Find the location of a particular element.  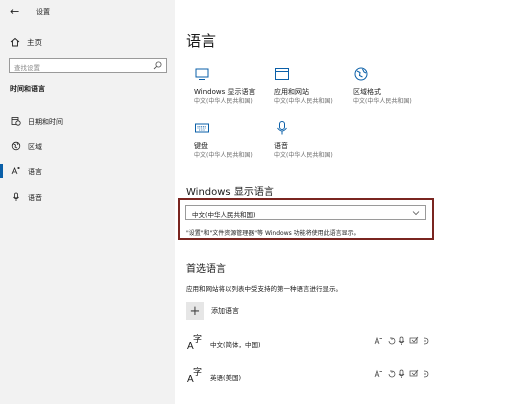

home-icon is located at coordinates (15, 42).